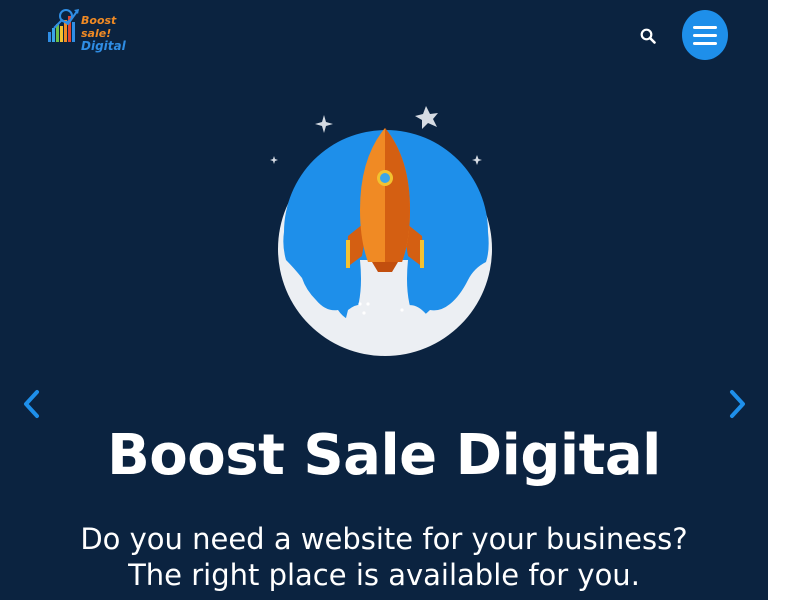  Describe the element at coordinates (63, 25) in the screenshot. I see `logo-chart-icon` at that location.